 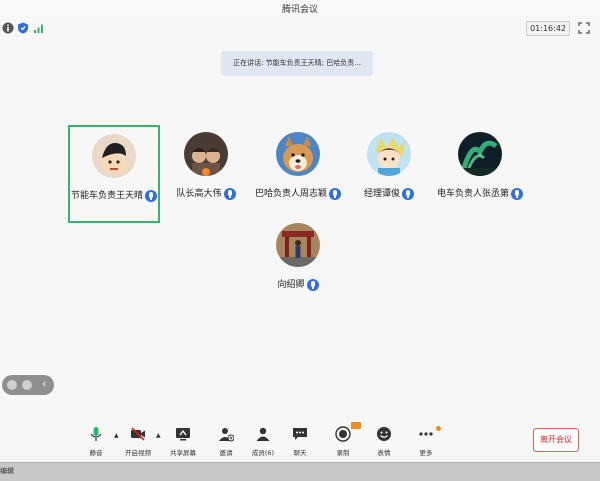 I want to click on meeting-timer: 01:16:42, so click(x=548, y=28).